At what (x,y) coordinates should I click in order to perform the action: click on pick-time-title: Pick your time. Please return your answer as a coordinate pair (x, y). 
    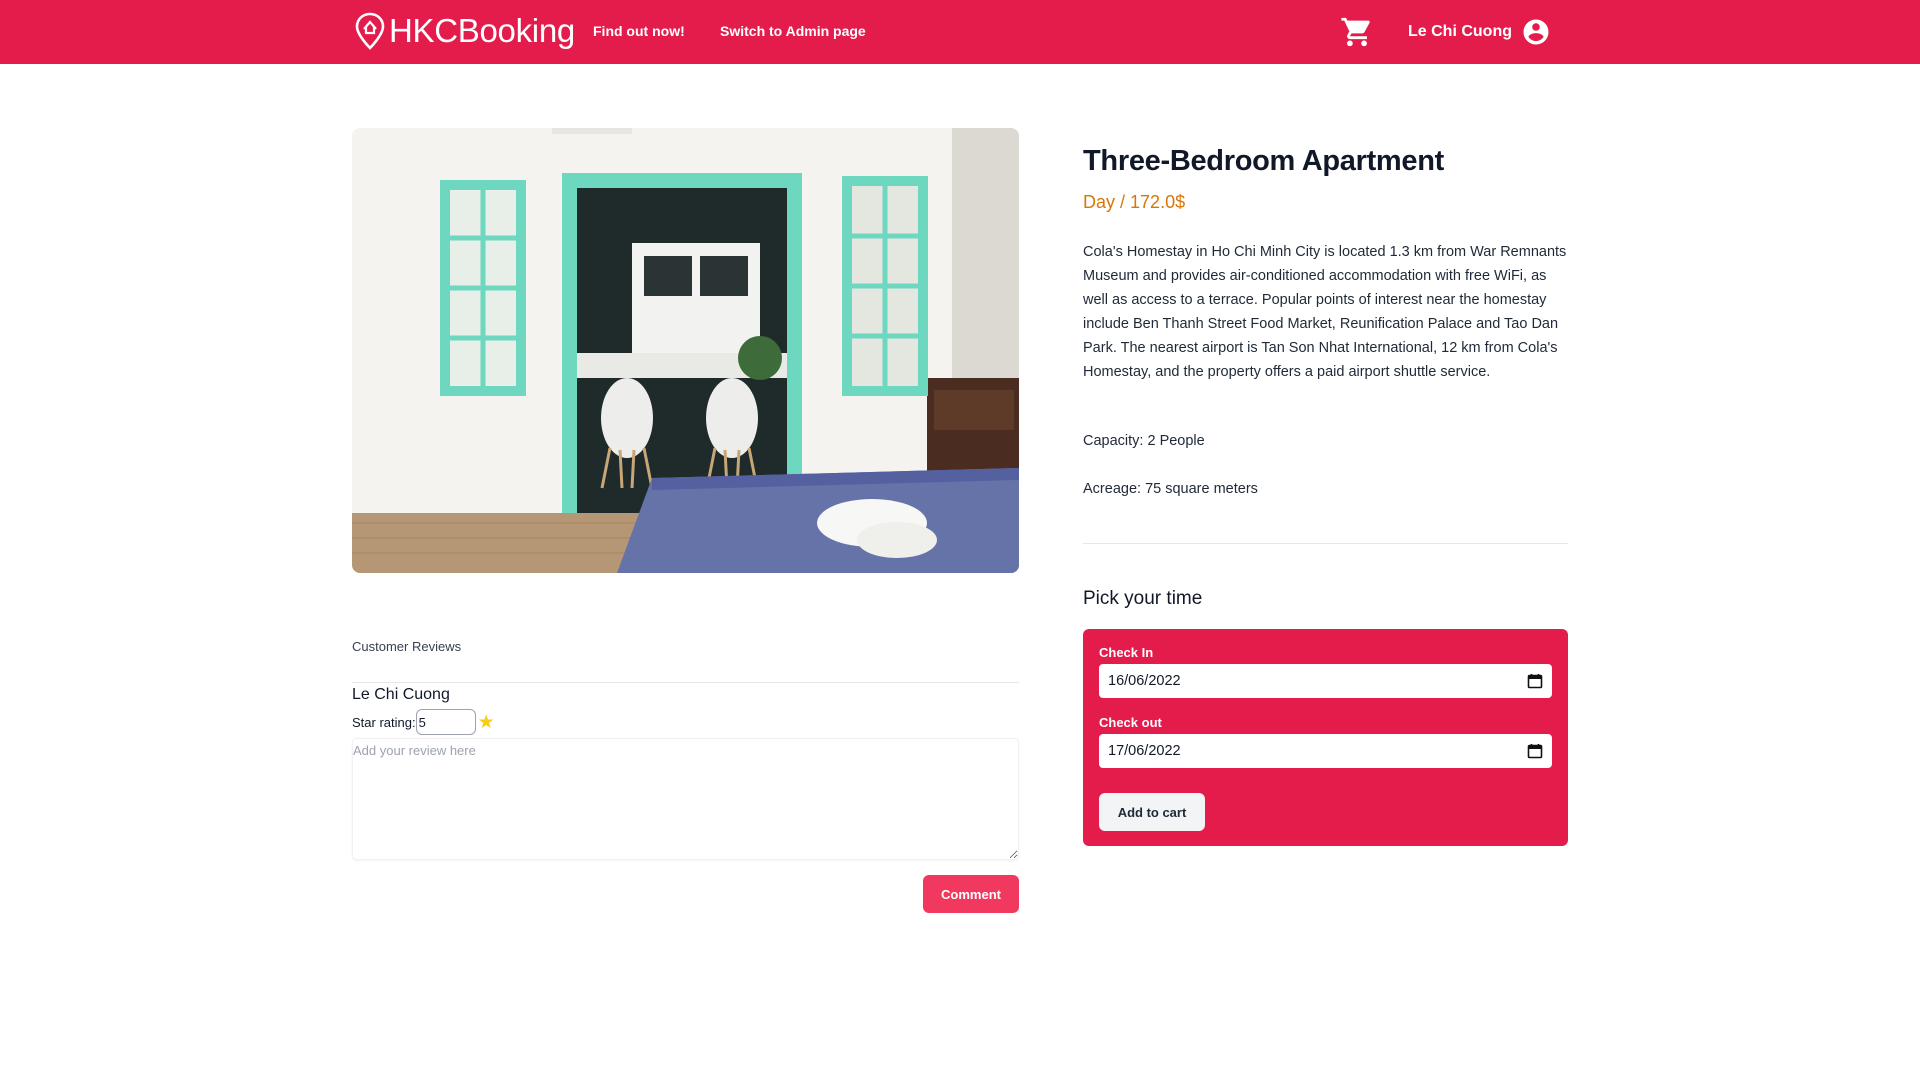
    Looking at the image, I should click on (1143, 598).